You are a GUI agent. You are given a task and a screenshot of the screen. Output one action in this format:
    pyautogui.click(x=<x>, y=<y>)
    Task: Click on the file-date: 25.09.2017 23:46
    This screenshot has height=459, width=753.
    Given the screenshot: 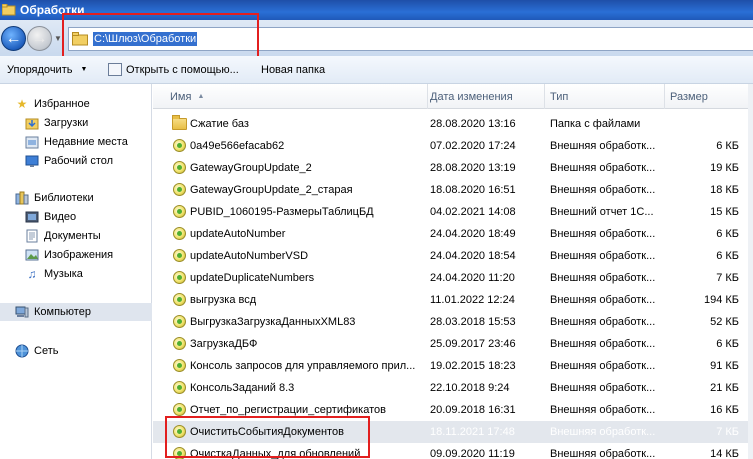 What is the action you would take?
    pyautogui.click(x=473, y=344)
    